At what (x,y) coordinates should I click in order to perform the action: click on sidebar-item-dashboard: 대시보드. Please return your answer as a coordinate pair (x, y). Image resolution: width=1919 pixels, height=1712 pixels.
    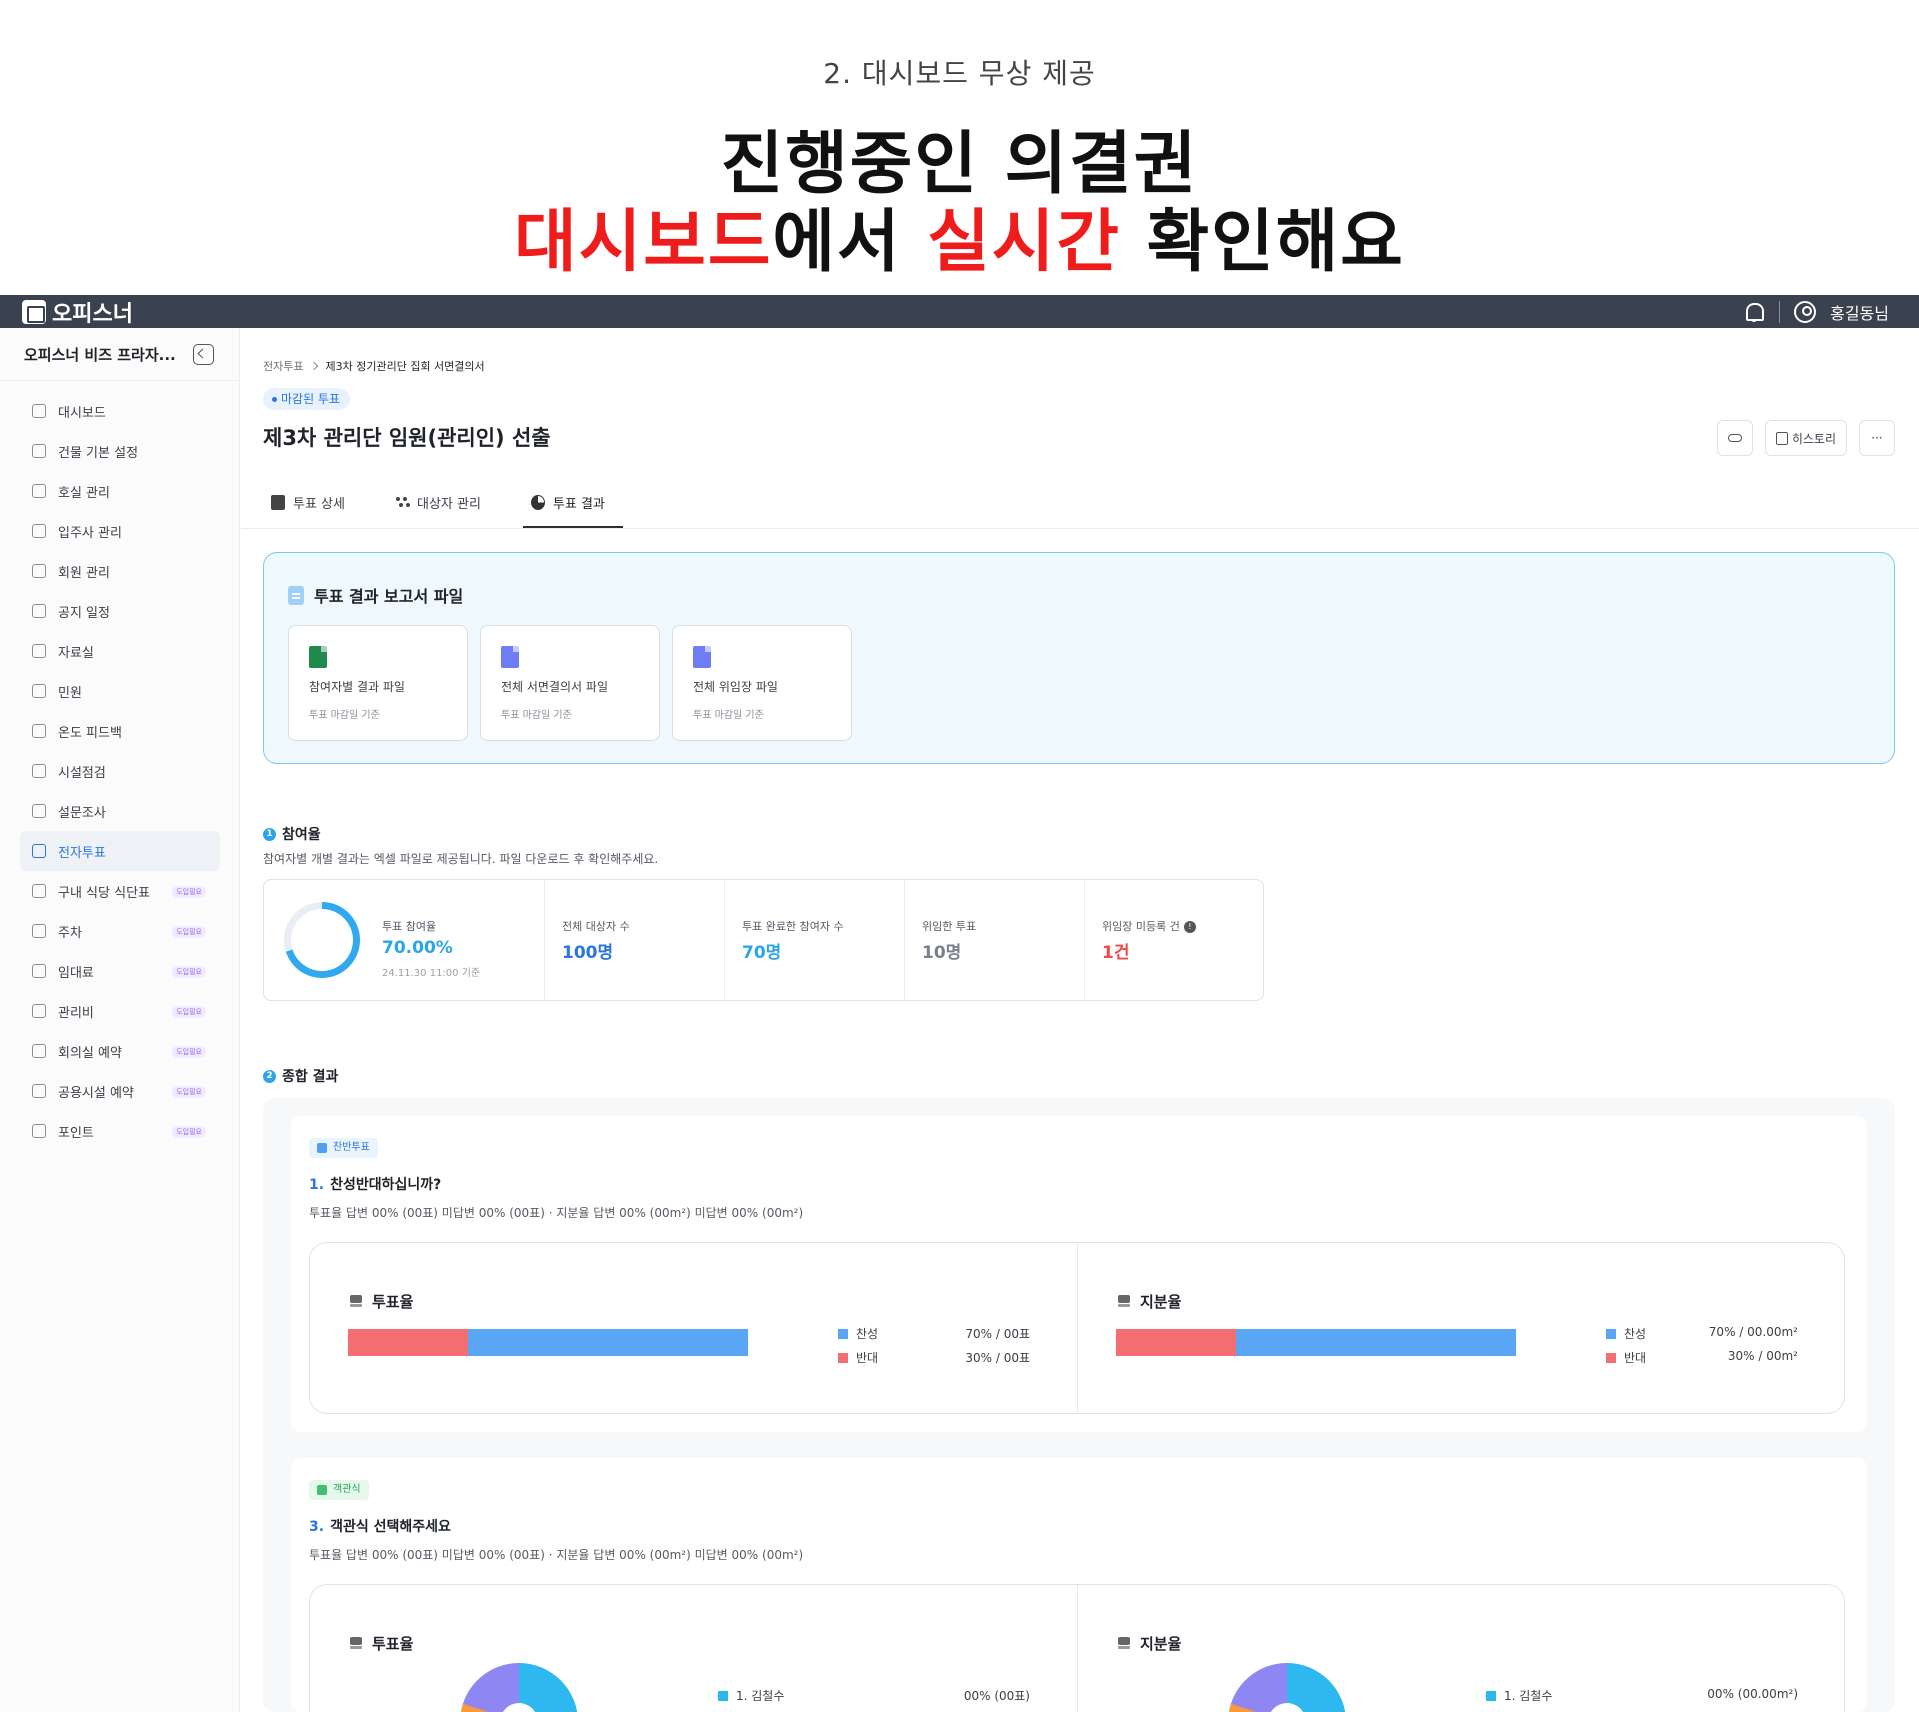
    Looking at the image, I should click on (120, 411).